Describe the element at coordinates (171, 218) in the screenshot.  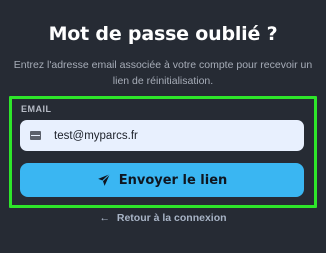
I see `back-to-login-label: Retour à la connexion` at that location.